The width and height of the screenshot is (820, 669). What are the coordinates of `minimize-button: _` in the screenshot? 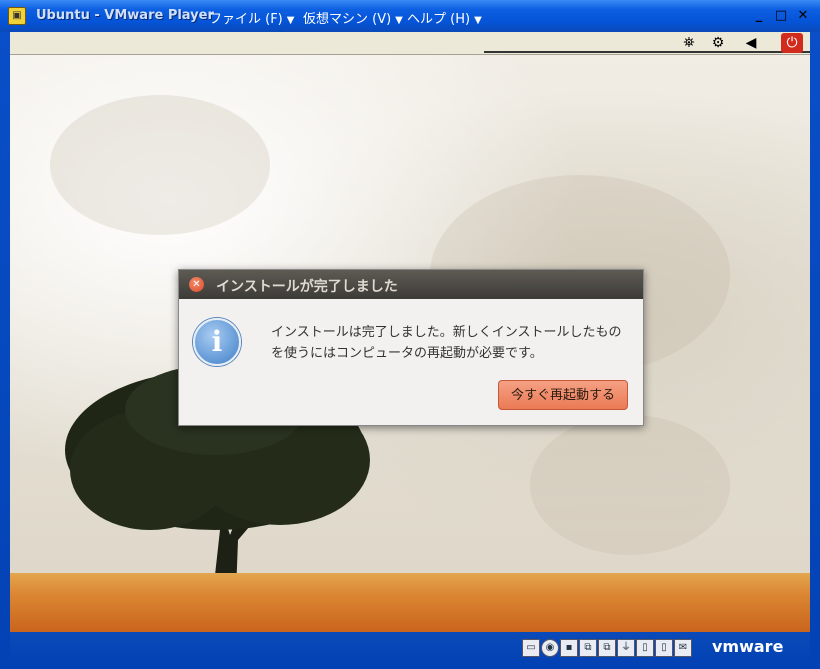 It's located at (759, 16).